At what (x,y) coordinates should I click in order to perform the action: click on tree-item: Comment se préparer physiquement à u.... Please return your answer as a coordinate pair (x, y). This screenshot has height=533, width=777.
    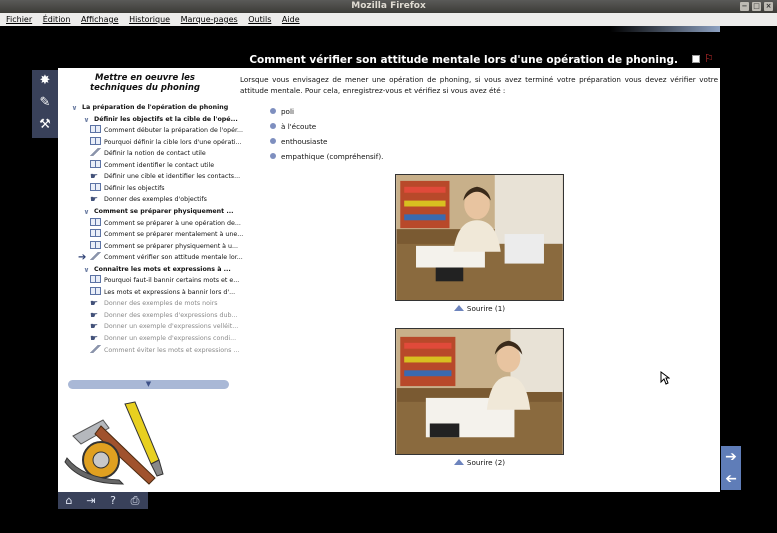
    Looking at the image, I should click on (164, 246).